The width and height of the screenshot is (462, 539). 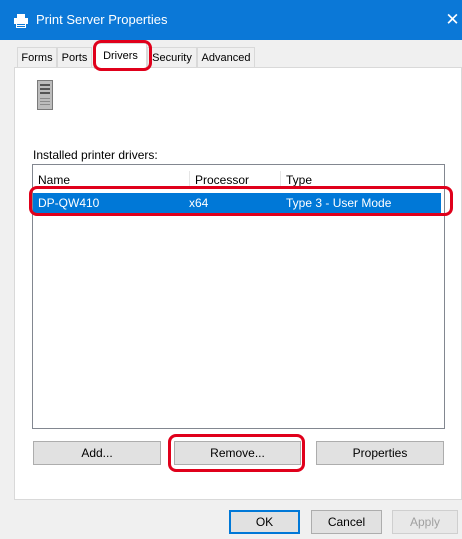 What do you see at coordinates (222, 180) in the screenshot?
I see `column-processor: Processor` at bounding box center [222, 180].